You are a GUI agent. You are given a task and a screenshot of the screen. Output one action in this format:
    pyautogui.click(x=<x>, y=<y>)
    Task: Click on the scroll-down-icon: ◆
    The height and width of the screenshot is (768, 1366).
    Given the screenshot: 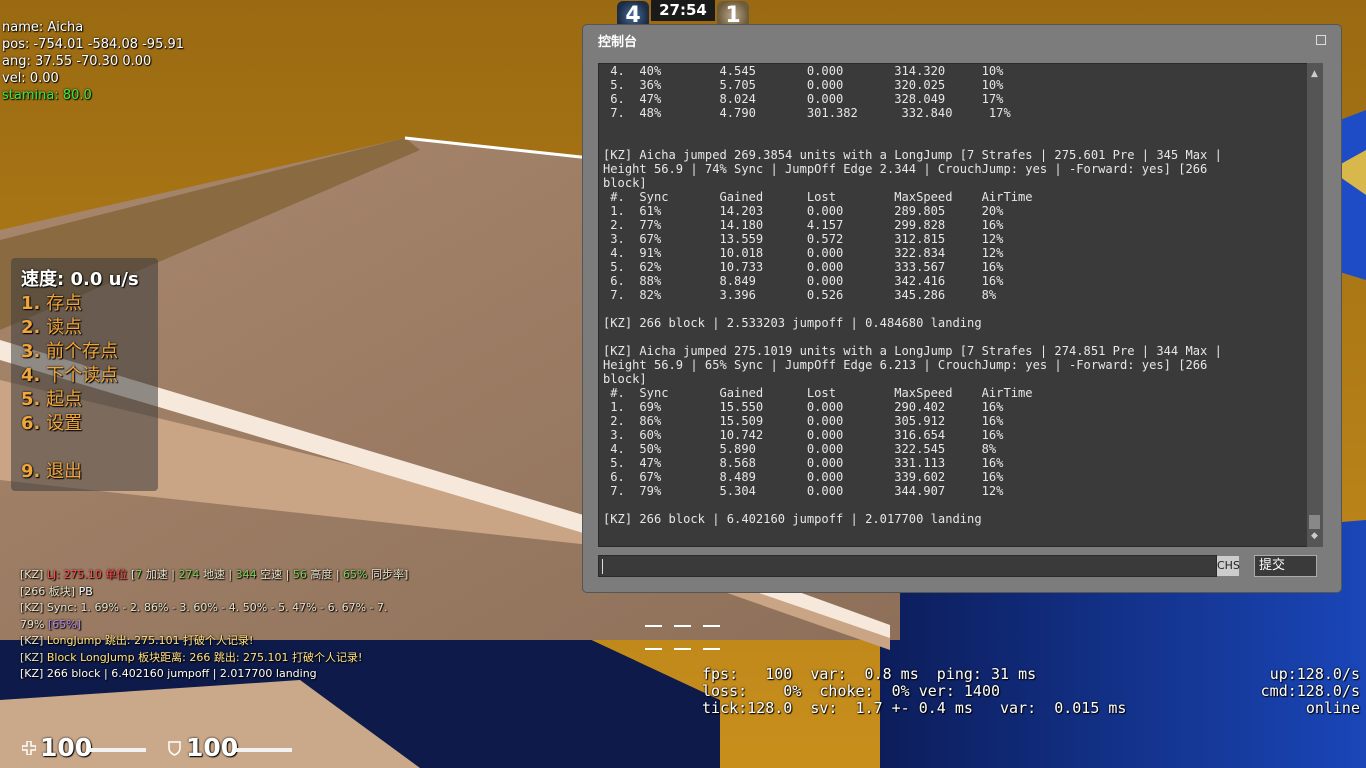 What is the action you would take?
    pyautogui.click(x=1314, y=536)
    